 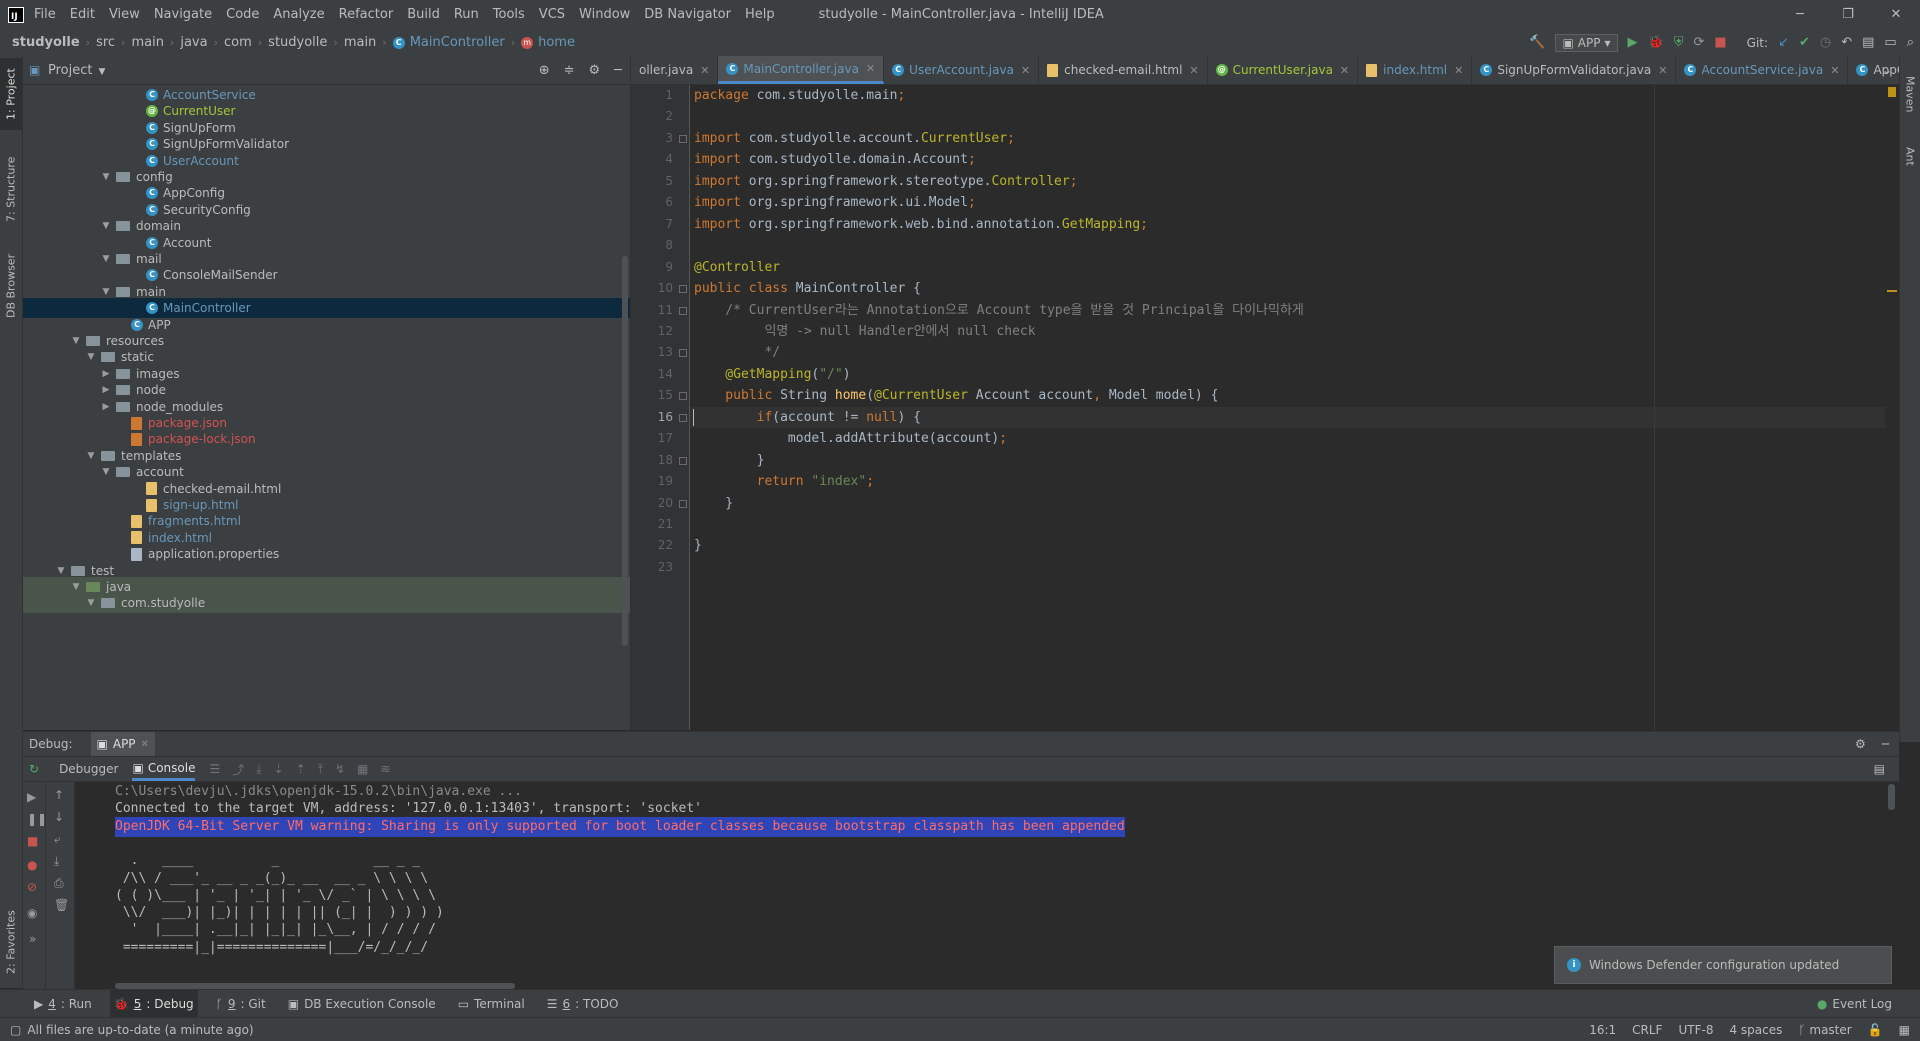 I want to click on project-view-select: Project ▼, so click(x=76, y=70).